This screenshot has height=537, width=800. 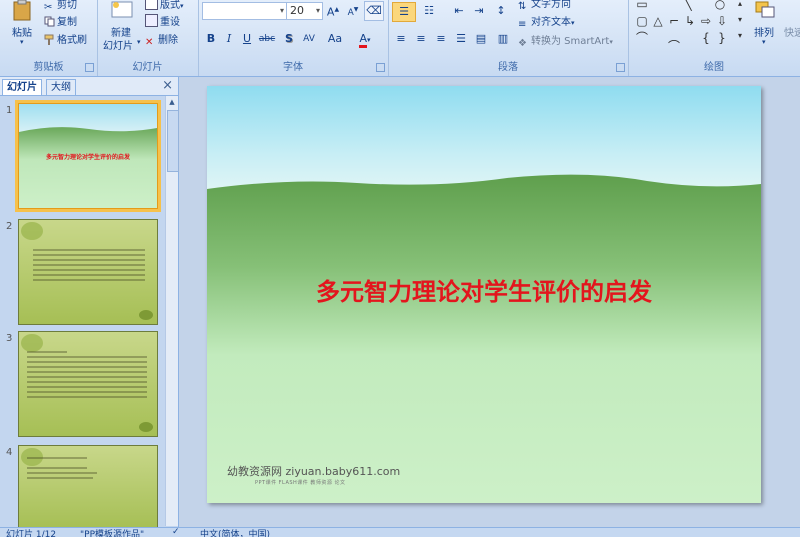 What do you see at coordinates (211, 39) in the screenshot?
I see `bold-button: B` at bounding box center [211, 39].